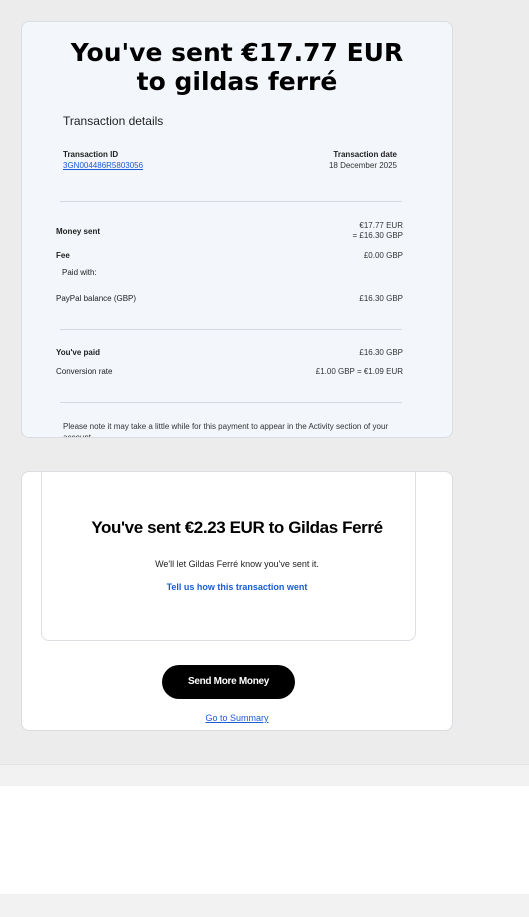 This screenshot has height=917, width=529. Describe the element at coordinates (359, 371) in the screenshot. I see `conversion-rate-value: £1.00 GBP = €1.09 EUR` at that location.